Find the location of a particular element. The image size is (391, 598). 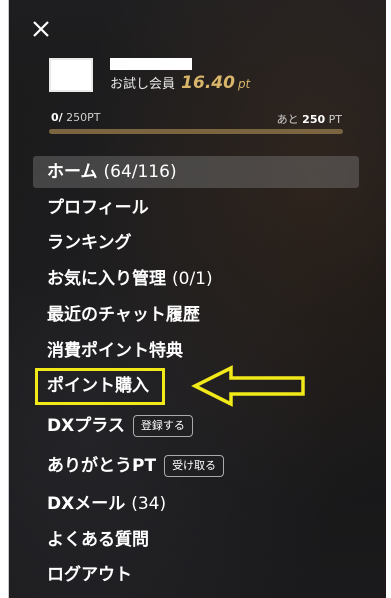

menu-item-dx-plus: DXプラス 登録する is located at coordinates (113, 426).